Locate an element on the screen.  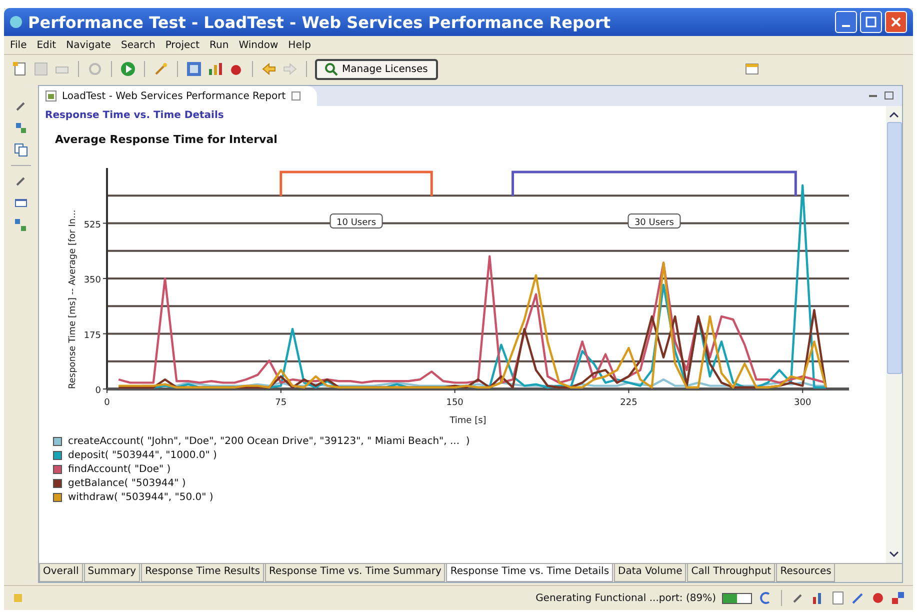
app-icon is located at coordinates (16, 22).